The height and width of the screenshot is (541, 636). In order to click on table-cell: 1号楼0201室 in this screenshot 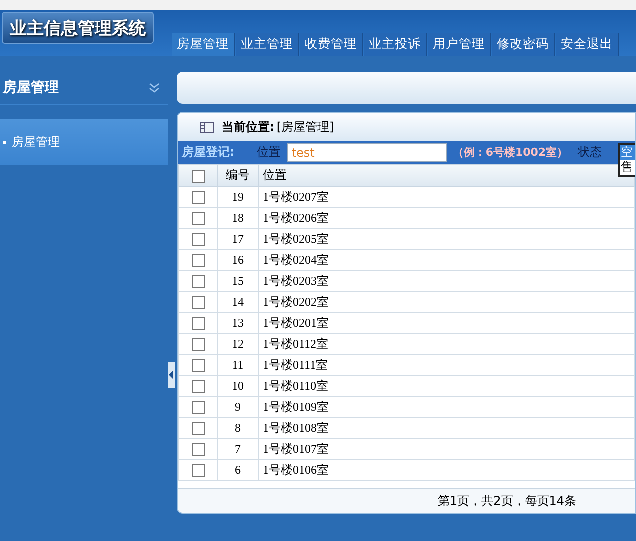, I will do `click(446, 323)`.